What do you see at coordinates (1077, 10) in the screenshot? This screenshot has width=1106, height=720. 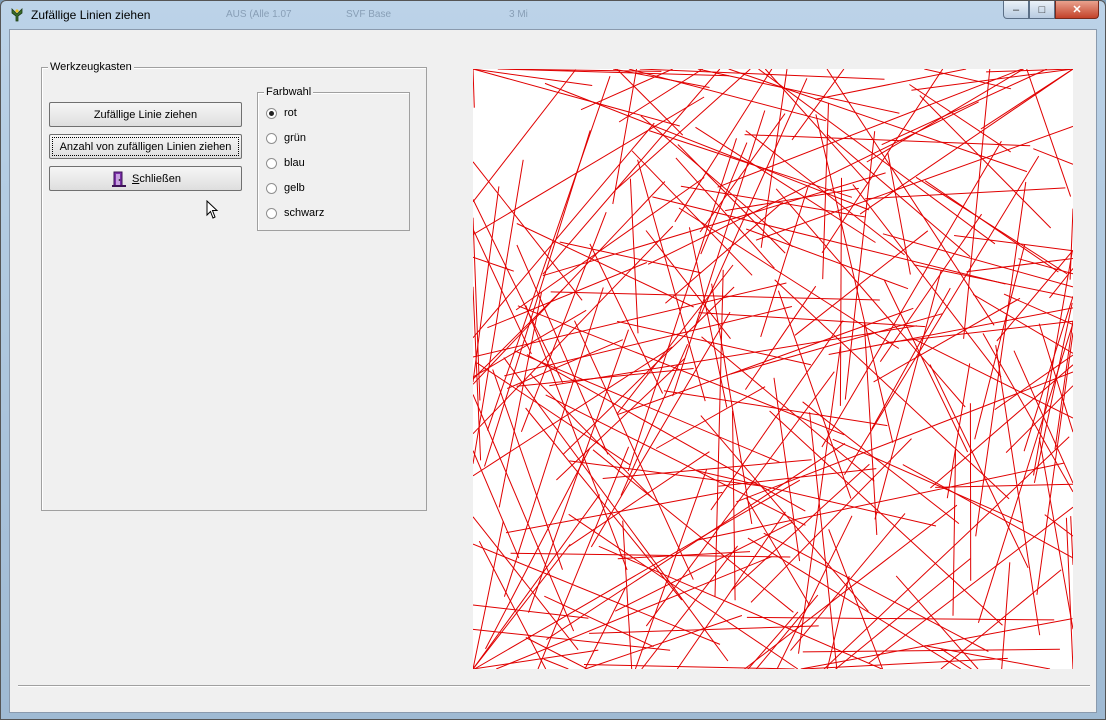 I see `close-window-button: ✕` at bounding box center [1077, 10].